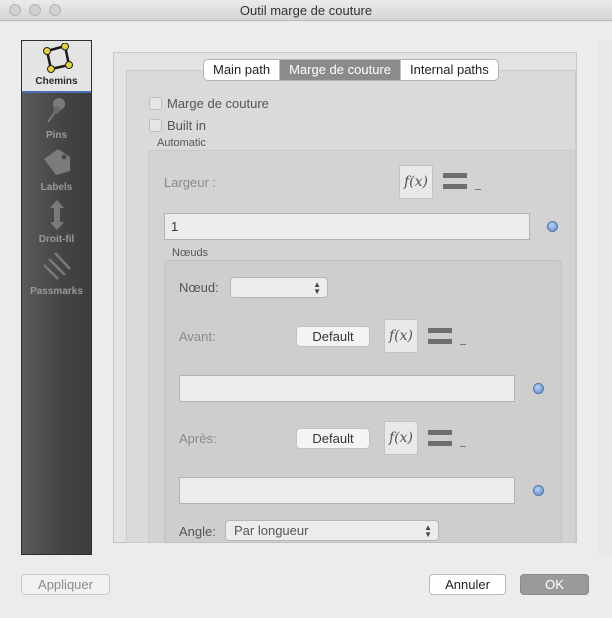 The height and width of the screenshot is (618, 612). What do you see at coordinates (56, 291) in the screenshot?
I see `sidebar-item-label: Passmarks` at bounding box center [56, 291].